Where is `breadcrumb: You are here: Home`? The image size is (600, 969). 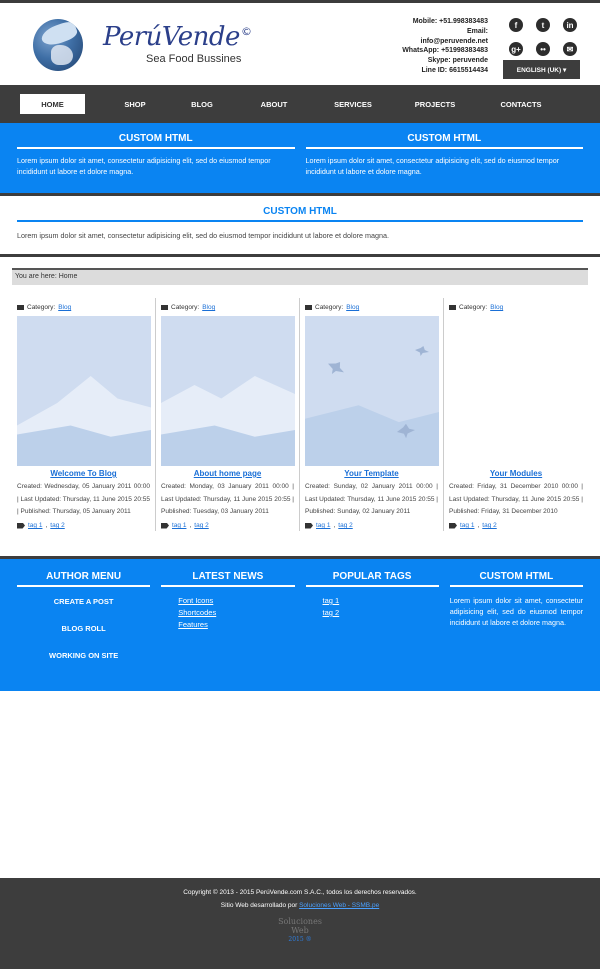 breadcrumb: You are here: Home is located at coordinates (300, 276).